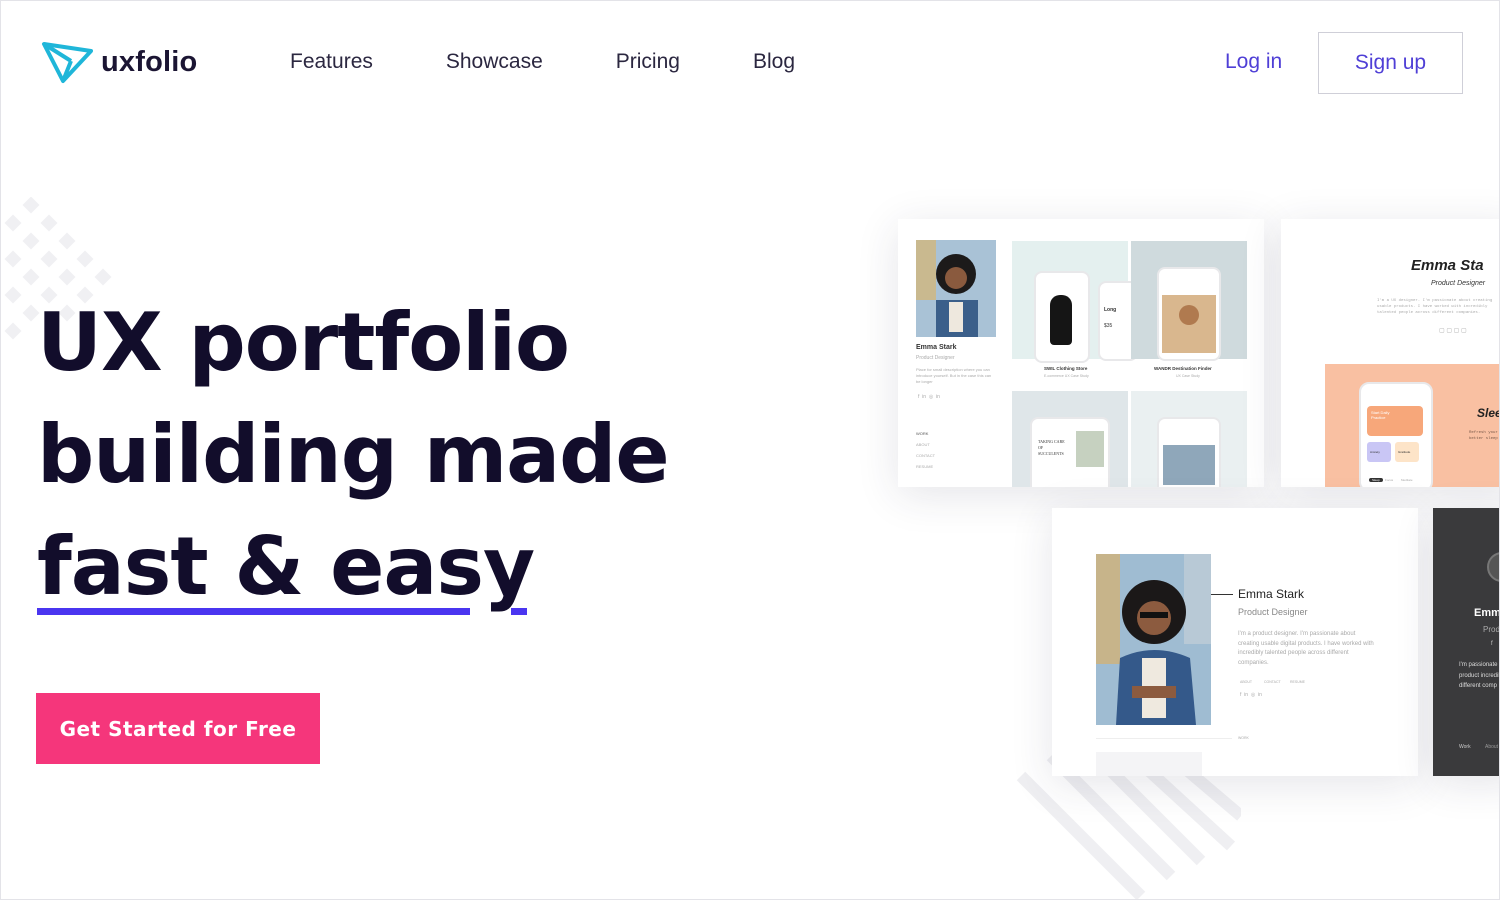 The width and height of the screenshot is (1500, 900). Describe the element at coordinates (494, 62) in the screenshot. I see `nav-showcase: Showcase` at that location.